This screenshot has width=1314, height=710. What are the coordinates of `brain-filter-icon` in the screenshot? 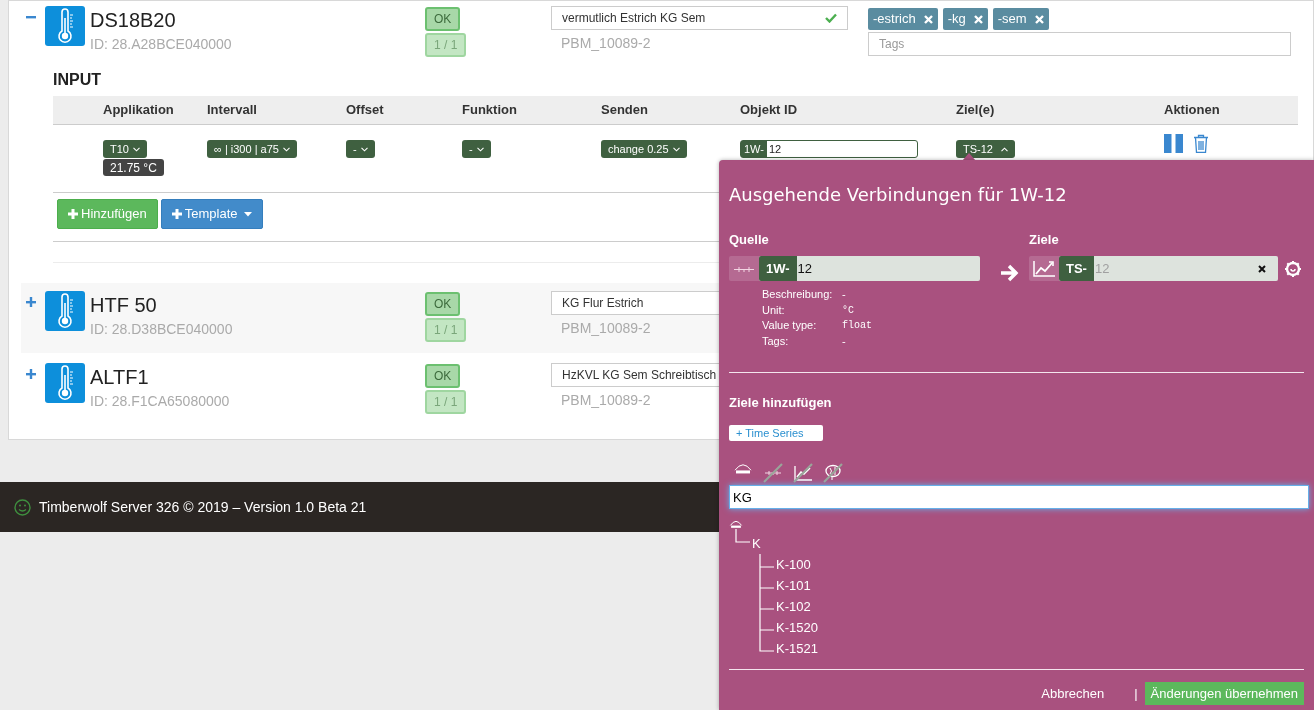 It's located at (833, 473).